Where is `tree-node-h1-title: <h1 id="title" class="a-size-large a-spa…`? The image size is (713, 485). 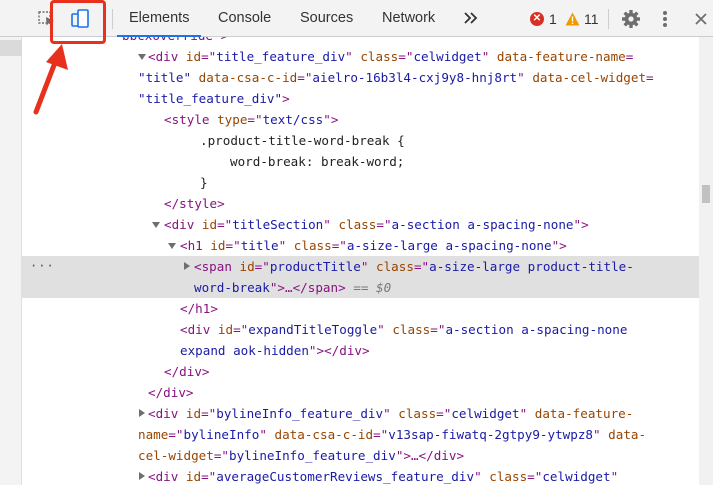 tree-node-h1-title: <h1 id="title" class="a-size-large a-spa… is located at coordinates (360, 245).